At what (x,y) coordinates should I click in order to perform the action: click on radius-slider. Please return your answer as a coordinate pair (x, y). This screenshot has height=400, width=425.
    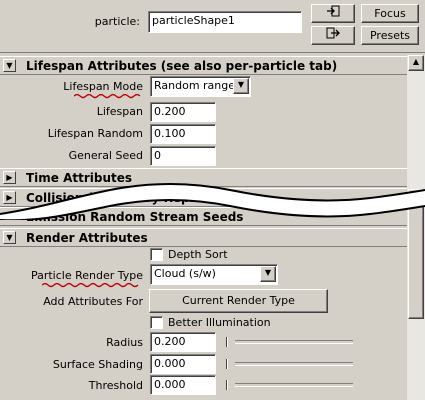
    Looking at the image, I should click on (294, 342).